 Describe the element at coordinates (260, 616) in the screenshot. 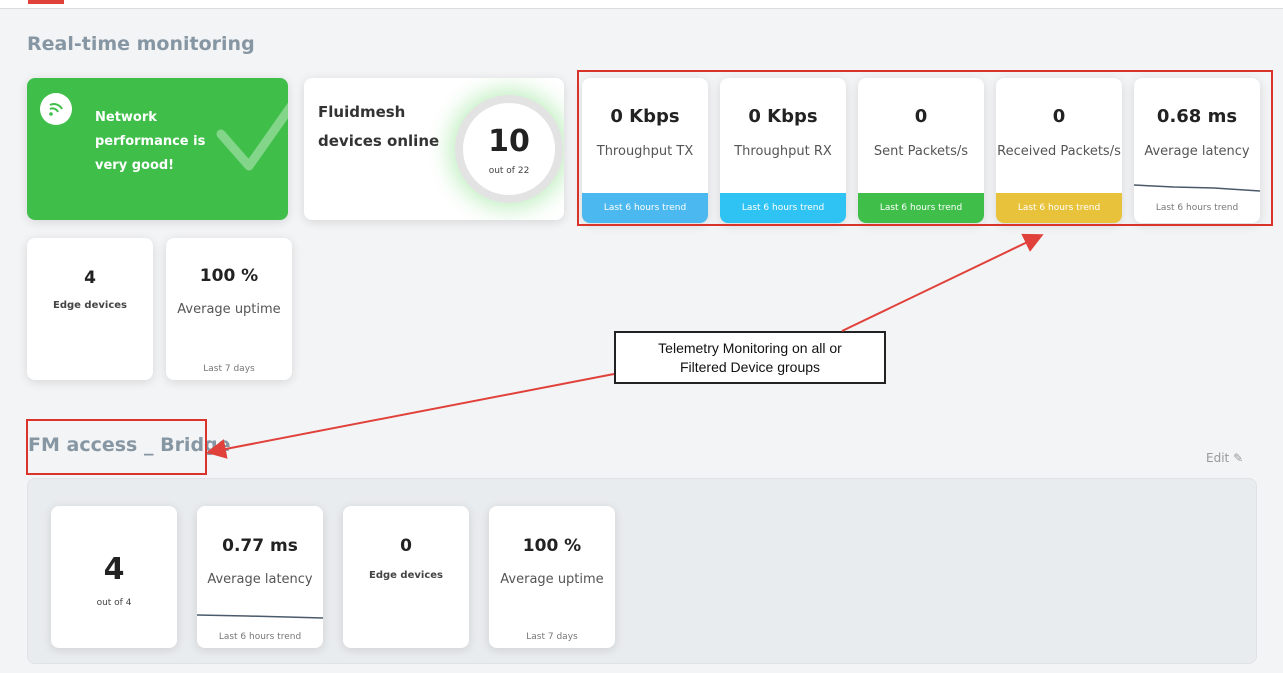

I see `group-latency-sparkline` at that location.